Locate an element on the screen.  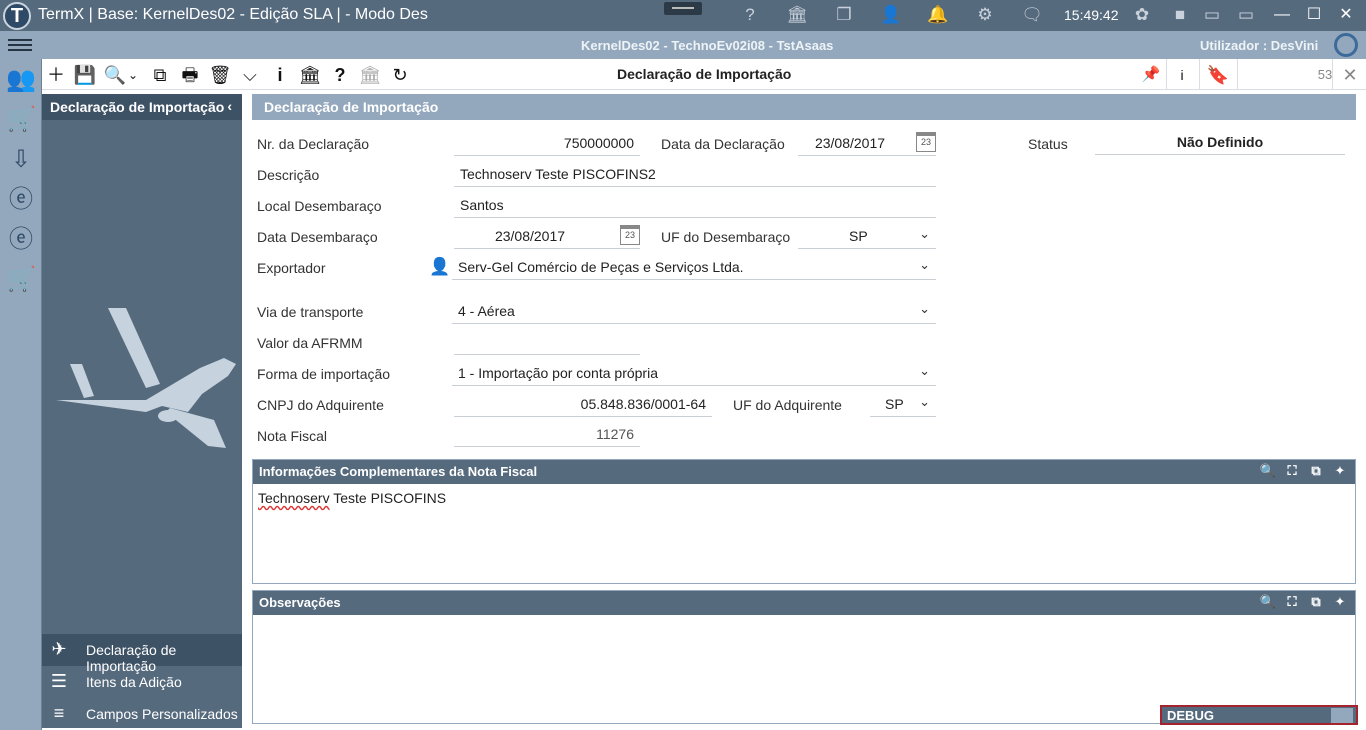
sidenav-header: Declaração de Importação ‹ is located at coordinates (142, 107).